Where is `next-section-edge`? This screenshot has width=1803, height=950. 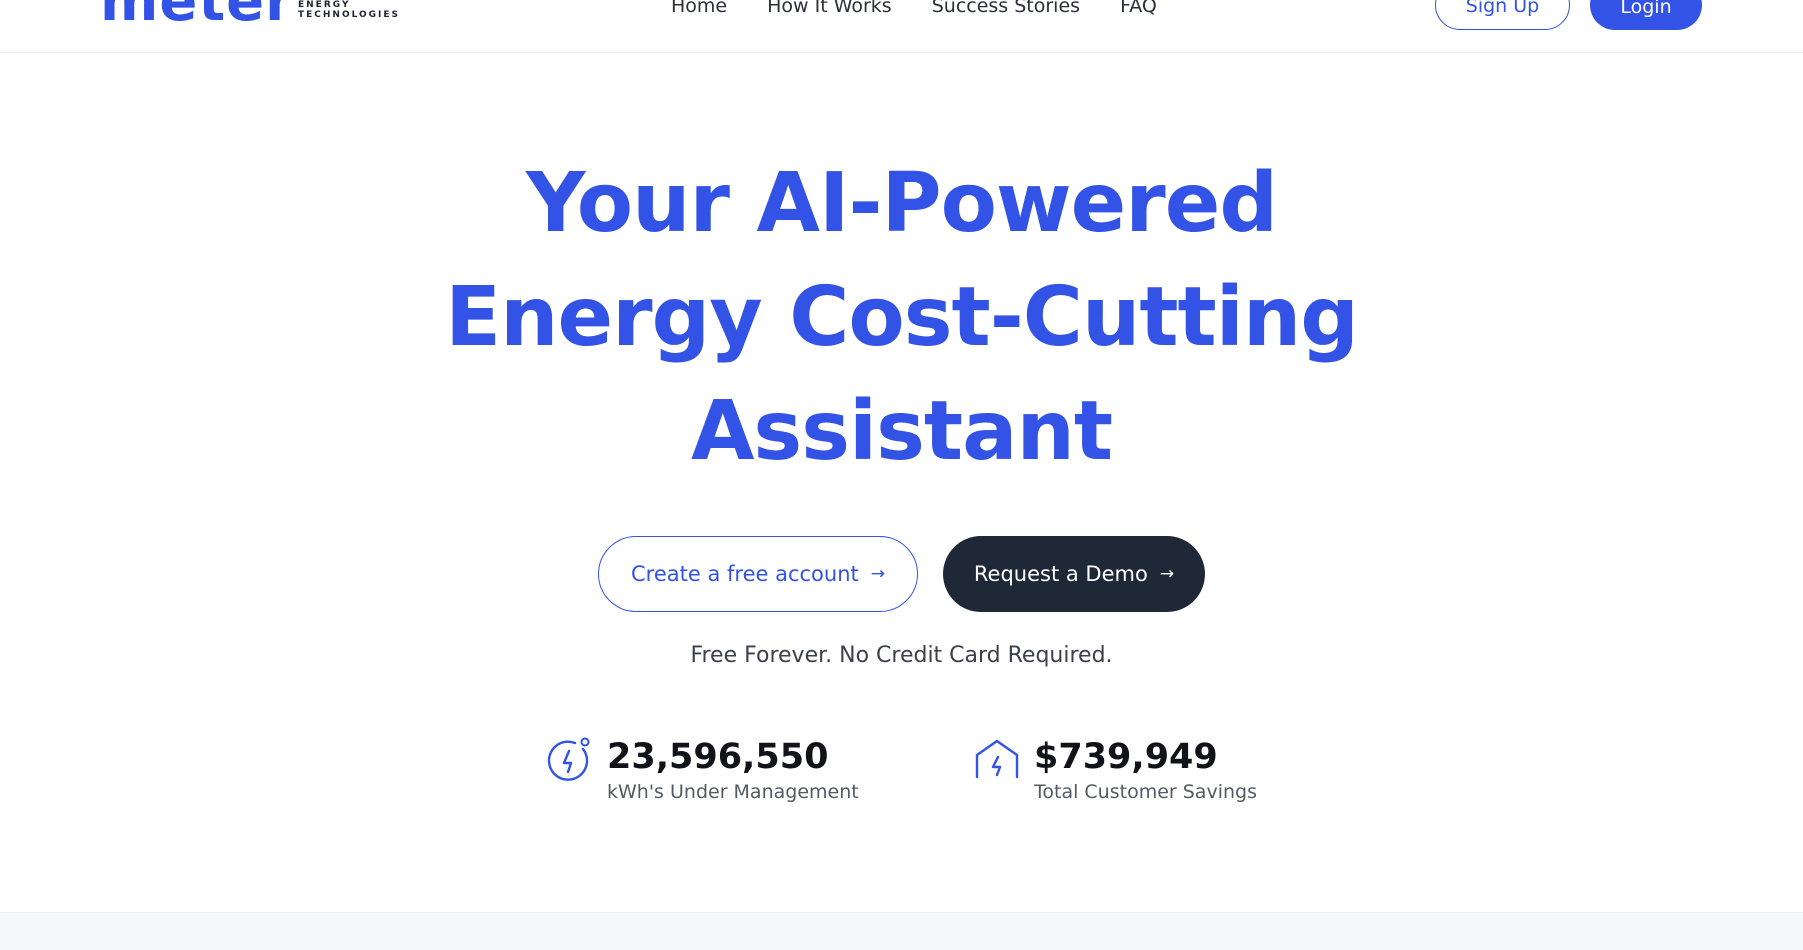 next-section-edge is located at coordinates (901, 931).